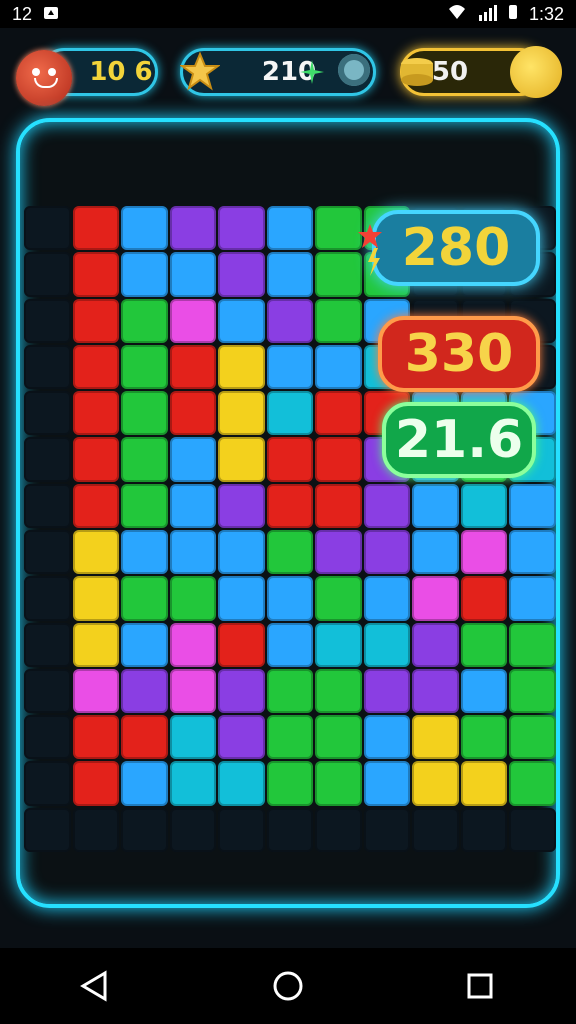 The width and height of the screenshot is (576, 1024). What do you see at coordinates (354, 70) in the screenshot?
I see `gear-icon` at bounding box center [354, 70].